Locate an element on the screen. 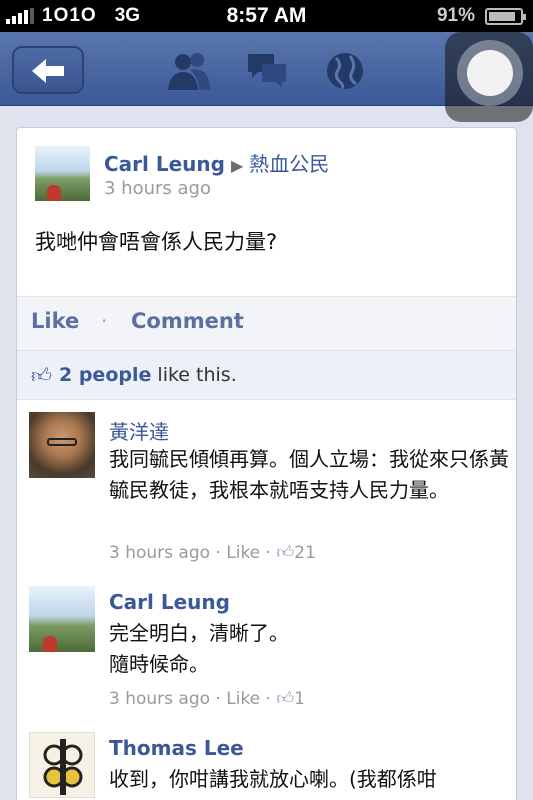 The image size is (533, 800). comment-author: Carl Leung is located at coordinates (169, 602).